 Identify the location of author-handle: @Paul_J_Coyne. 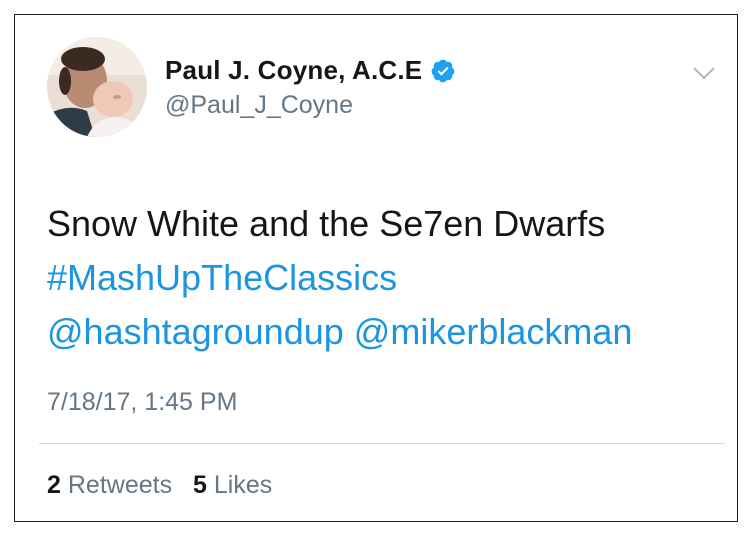
(259, 105).